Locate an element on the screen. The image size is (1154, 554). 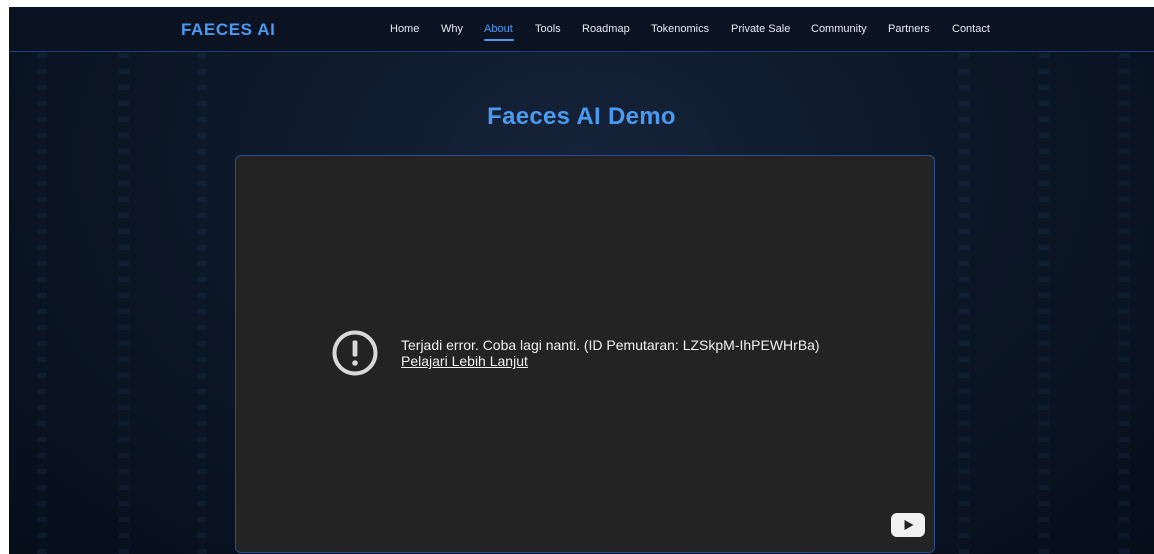
nav-link-why: Why is located at coordinates (452, 29).